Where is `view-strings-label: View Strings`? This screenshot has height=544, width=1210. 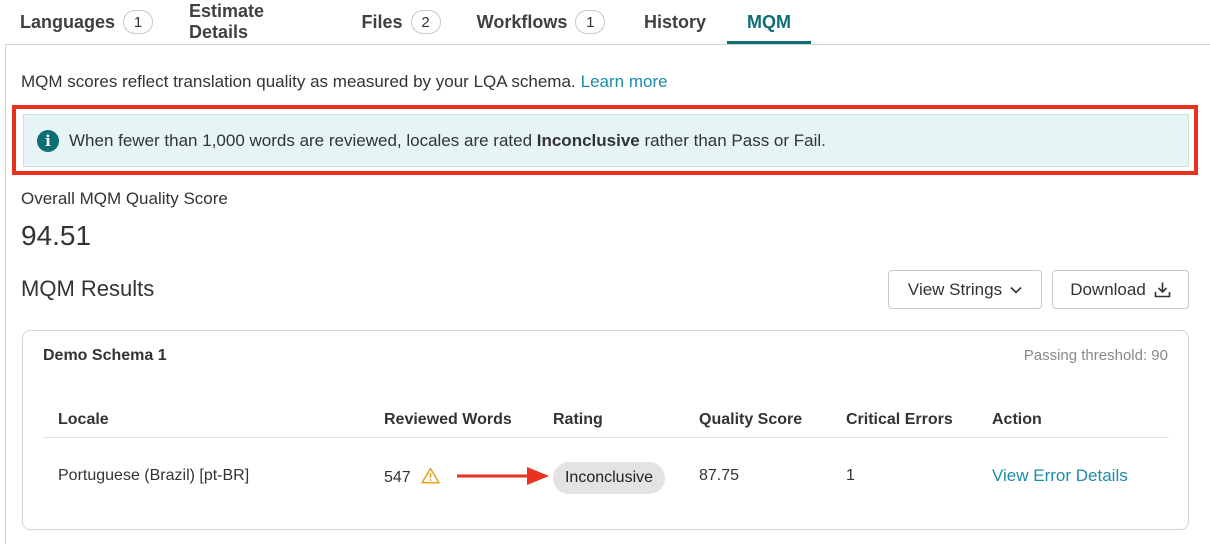 view-strings-label: View Strings is located at coordinates (955, 289).